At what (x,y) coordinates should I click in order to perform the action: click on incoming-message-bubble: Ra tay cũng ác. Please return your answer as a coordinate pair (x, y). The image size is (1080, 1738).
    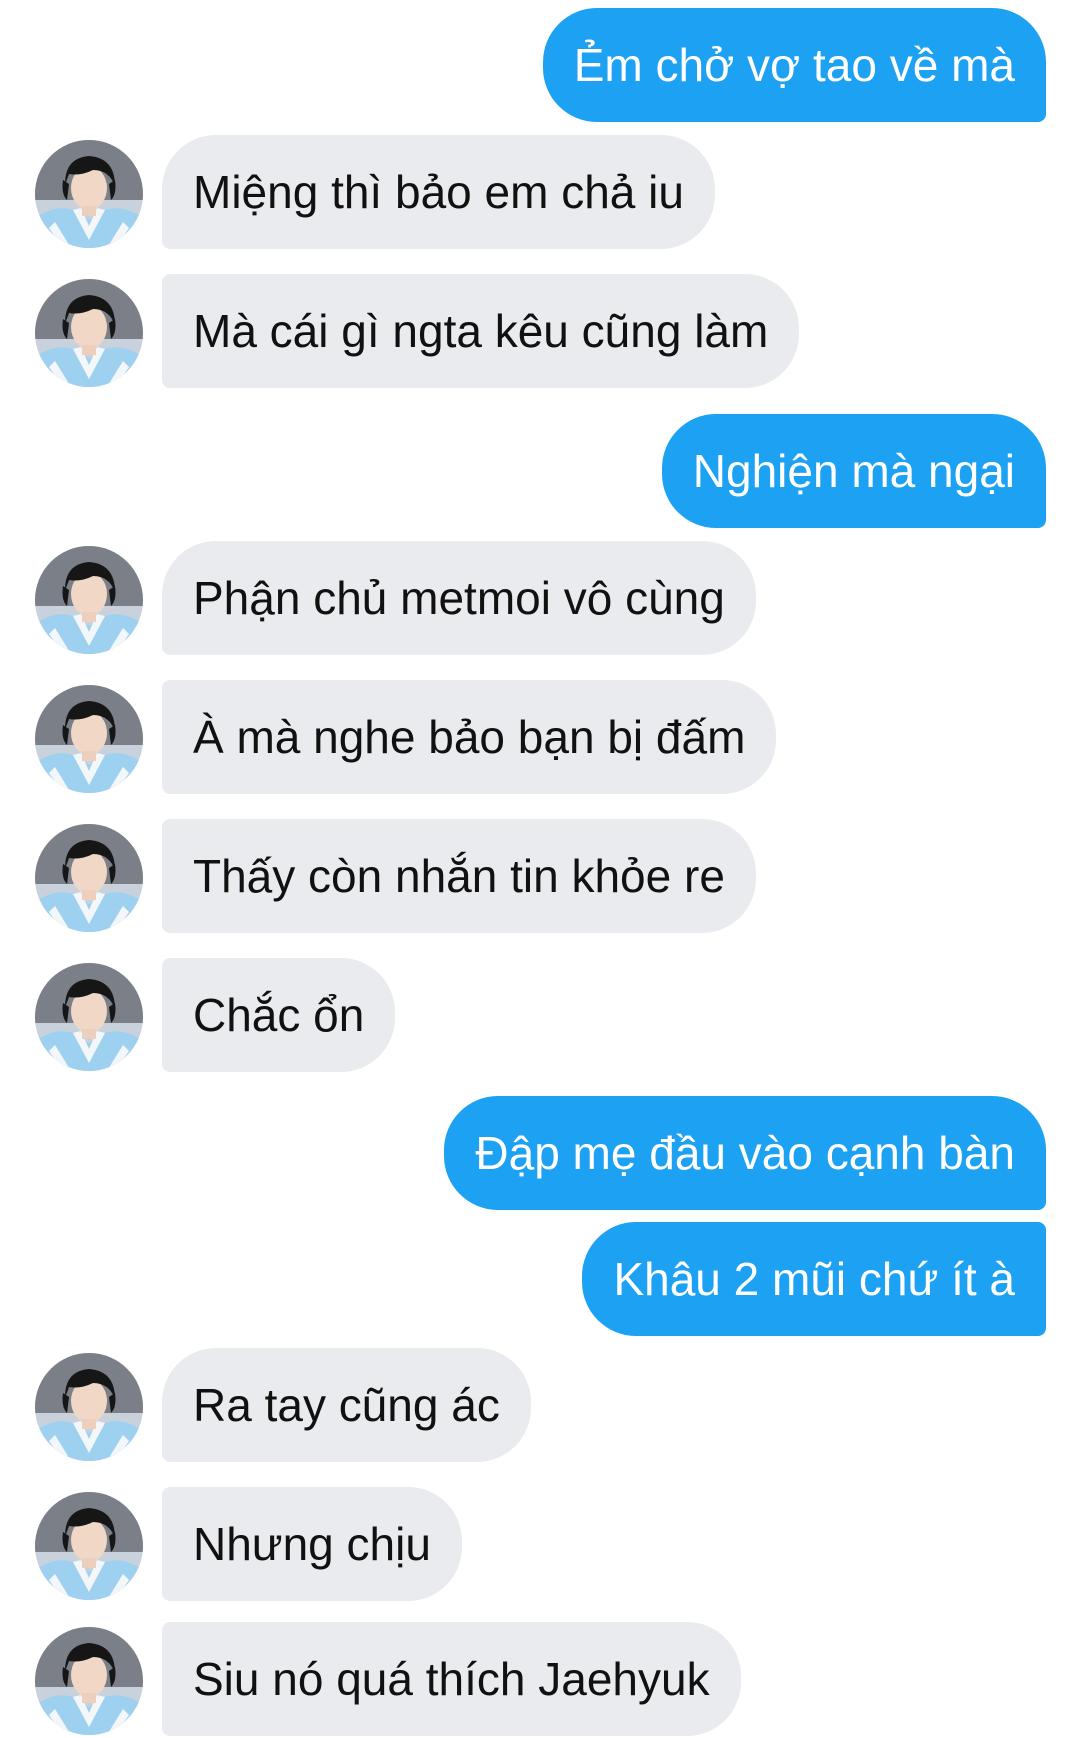
    Looking at the image, I should click on (346, 1405).